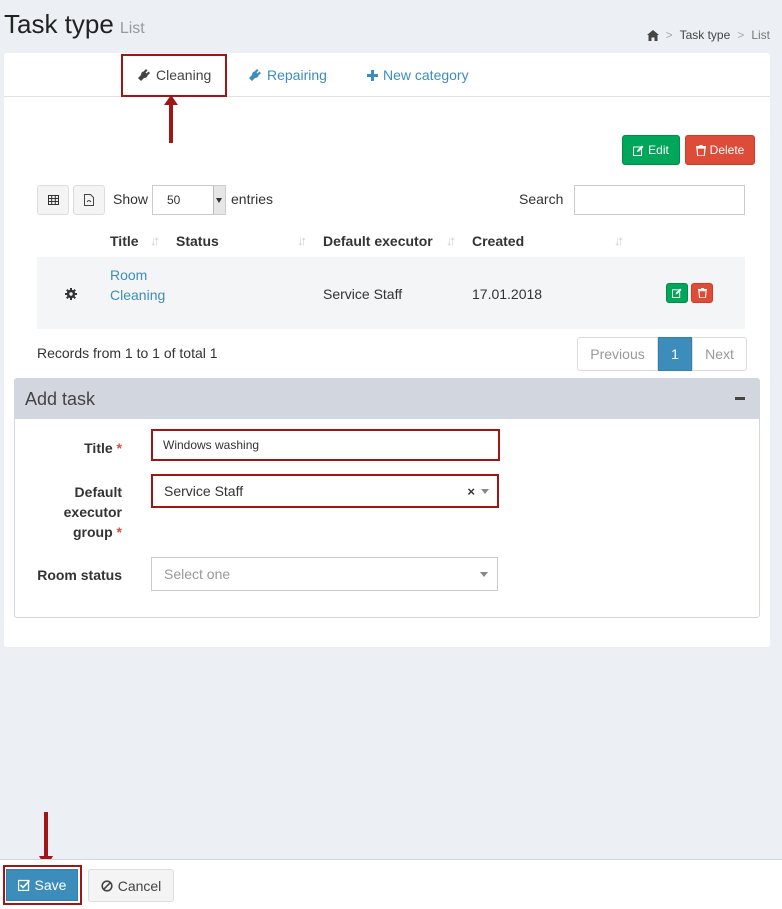 Image resolution: width=782 pixels, height=909 pixels. I want to click on title-label: Title *, so click(78, 448).